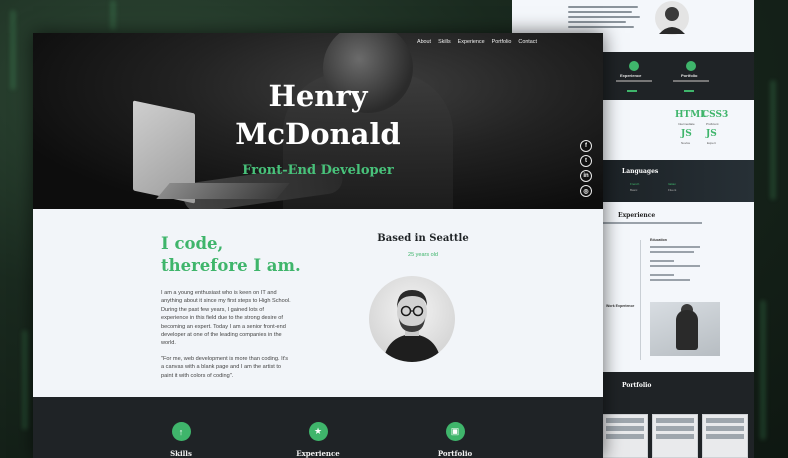 The image size is (788, 458). I want to click on hero-role: Front-End Developer, so click(318, 170).